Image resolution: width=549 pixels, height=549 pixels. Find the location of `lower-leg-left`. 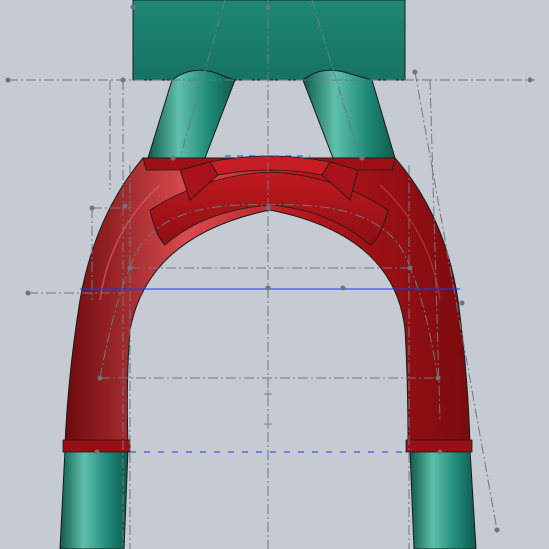

lower-leg-left is located at coordinates (94, 499).